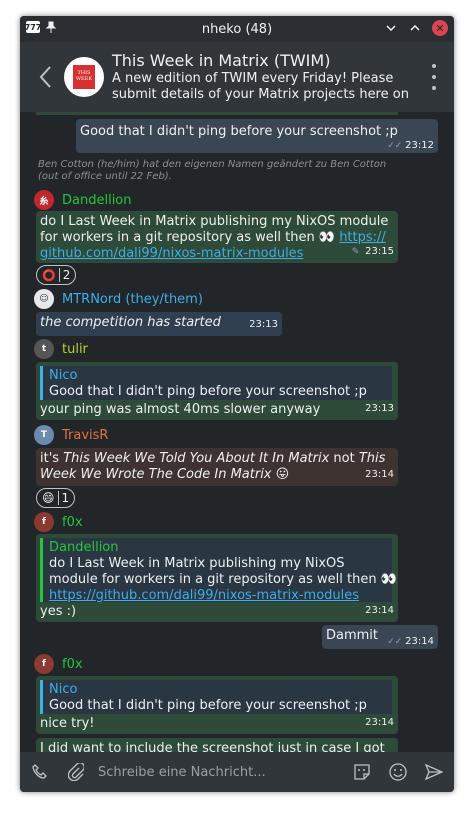  What do you see at coordinates (391, 28) in the screenshot?
I see `minimize-icon` at bounding box center [391, 28].